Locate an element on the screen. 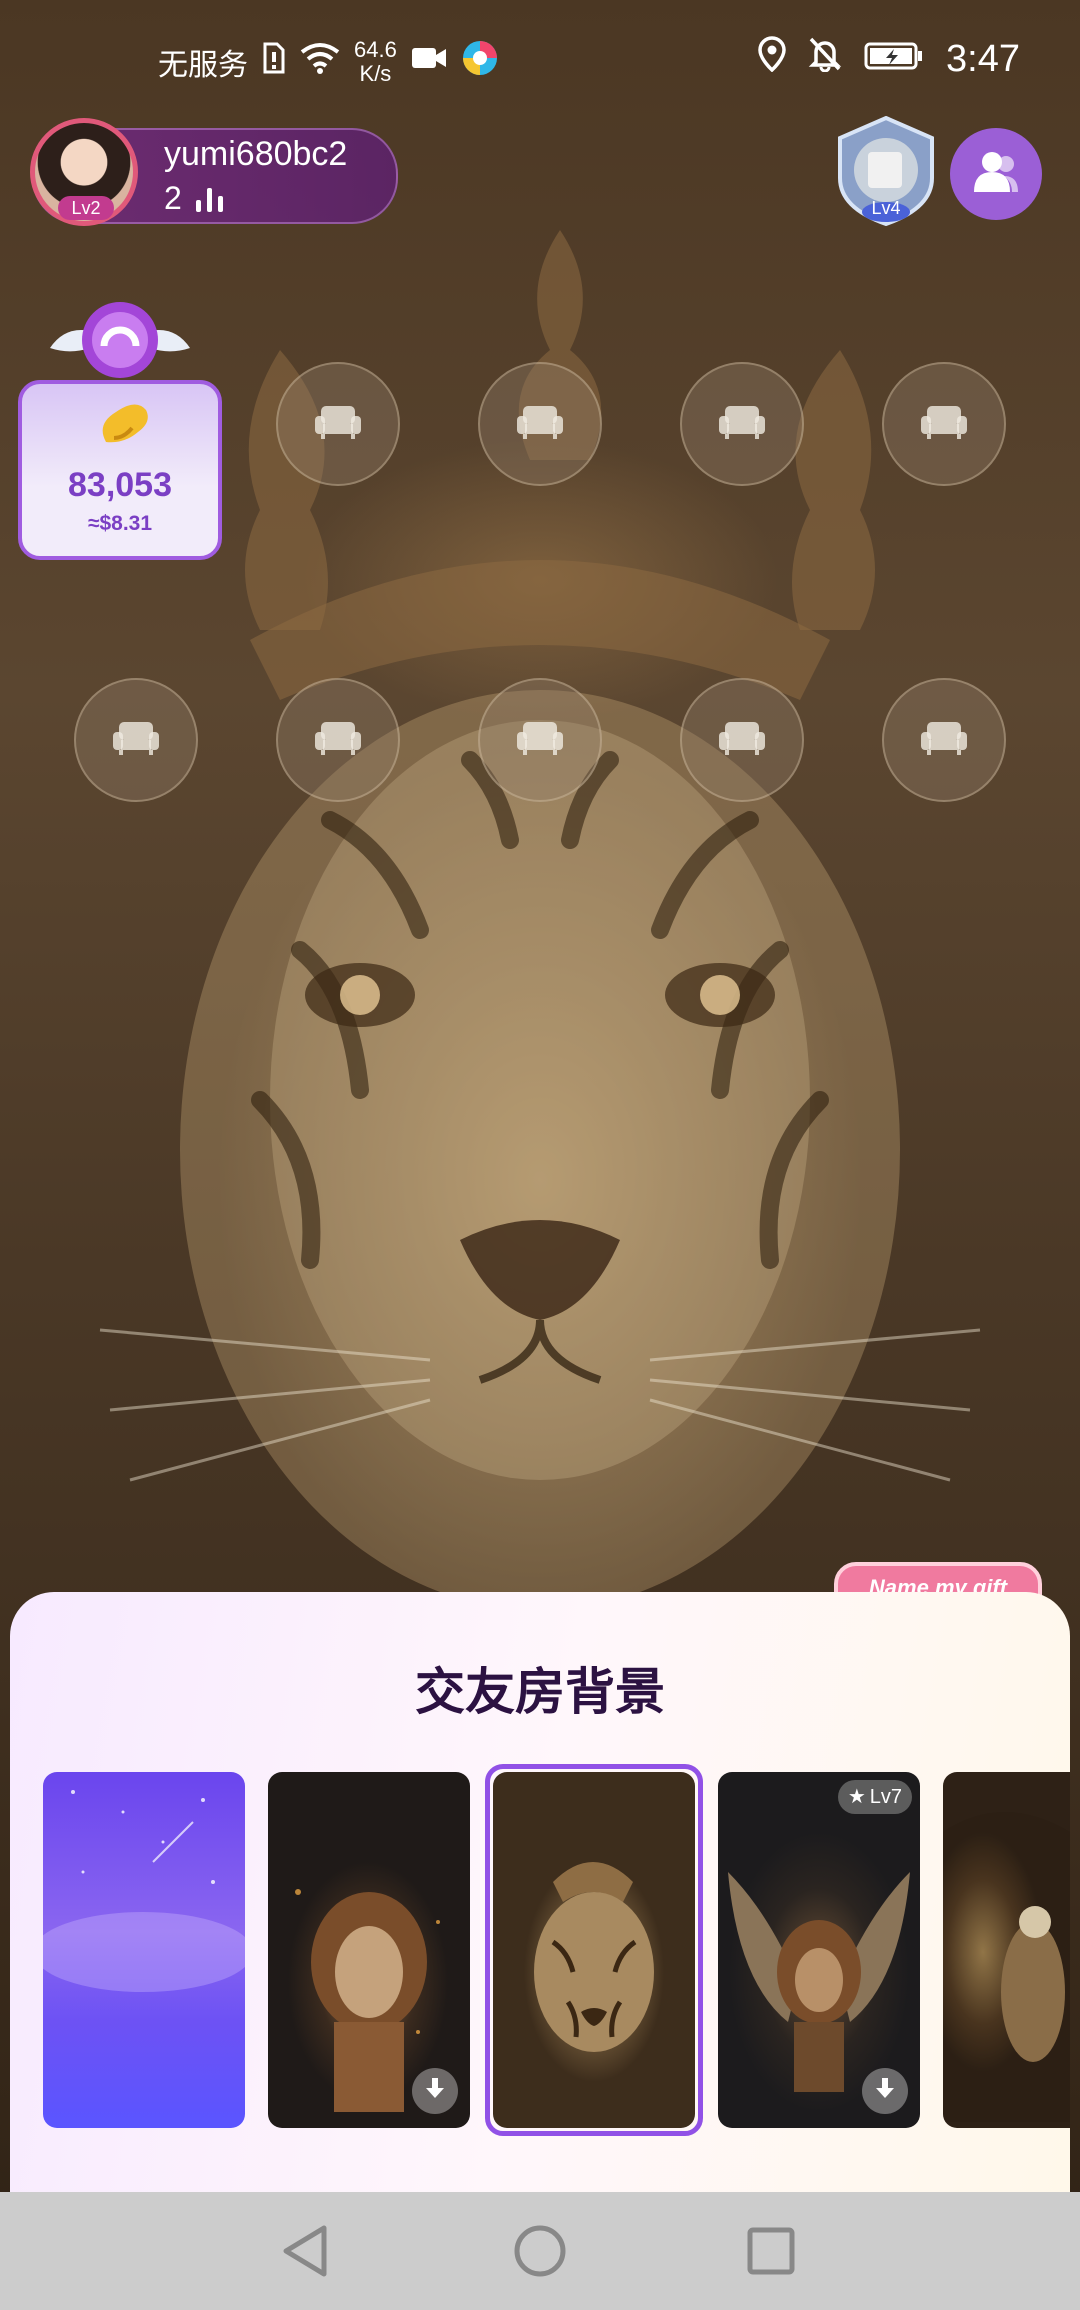 The width and height of the screenshot is (1080, 2310). user-level-badge: Lv2 is located at coordinates (86, 208).